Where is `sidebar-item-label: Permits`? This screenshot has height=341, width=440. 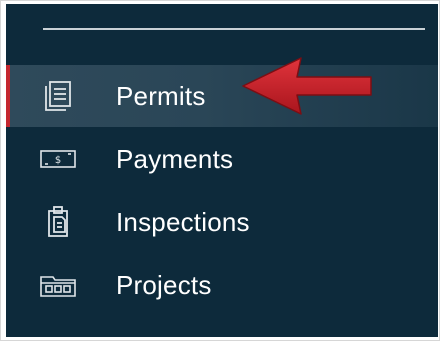 sidebar-item-label: Permits is located at coordinates (161, 96).